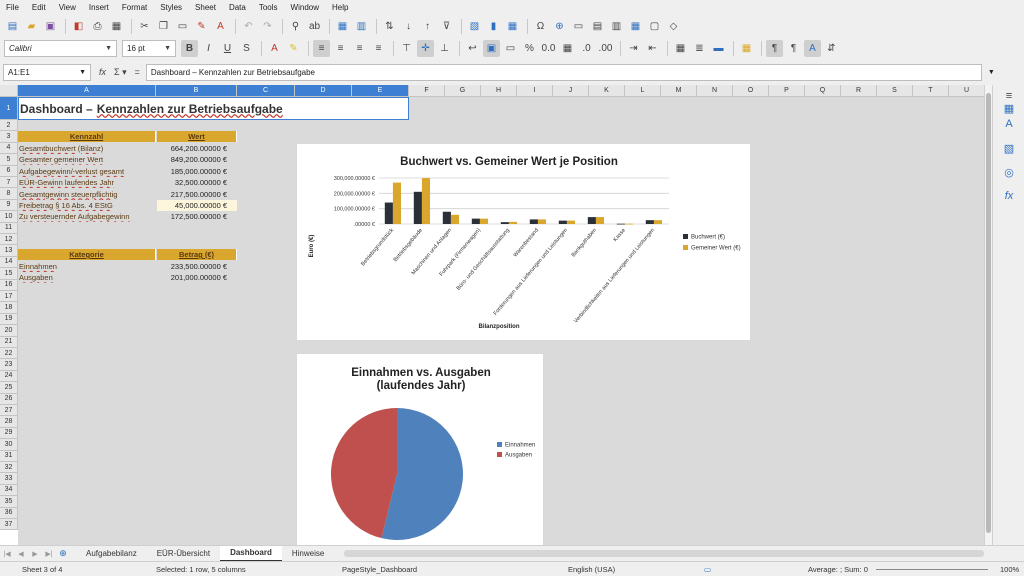 The width and height of the screenshot is (1024, 576). I want to click on underline-icon: U, so click(227, 48).